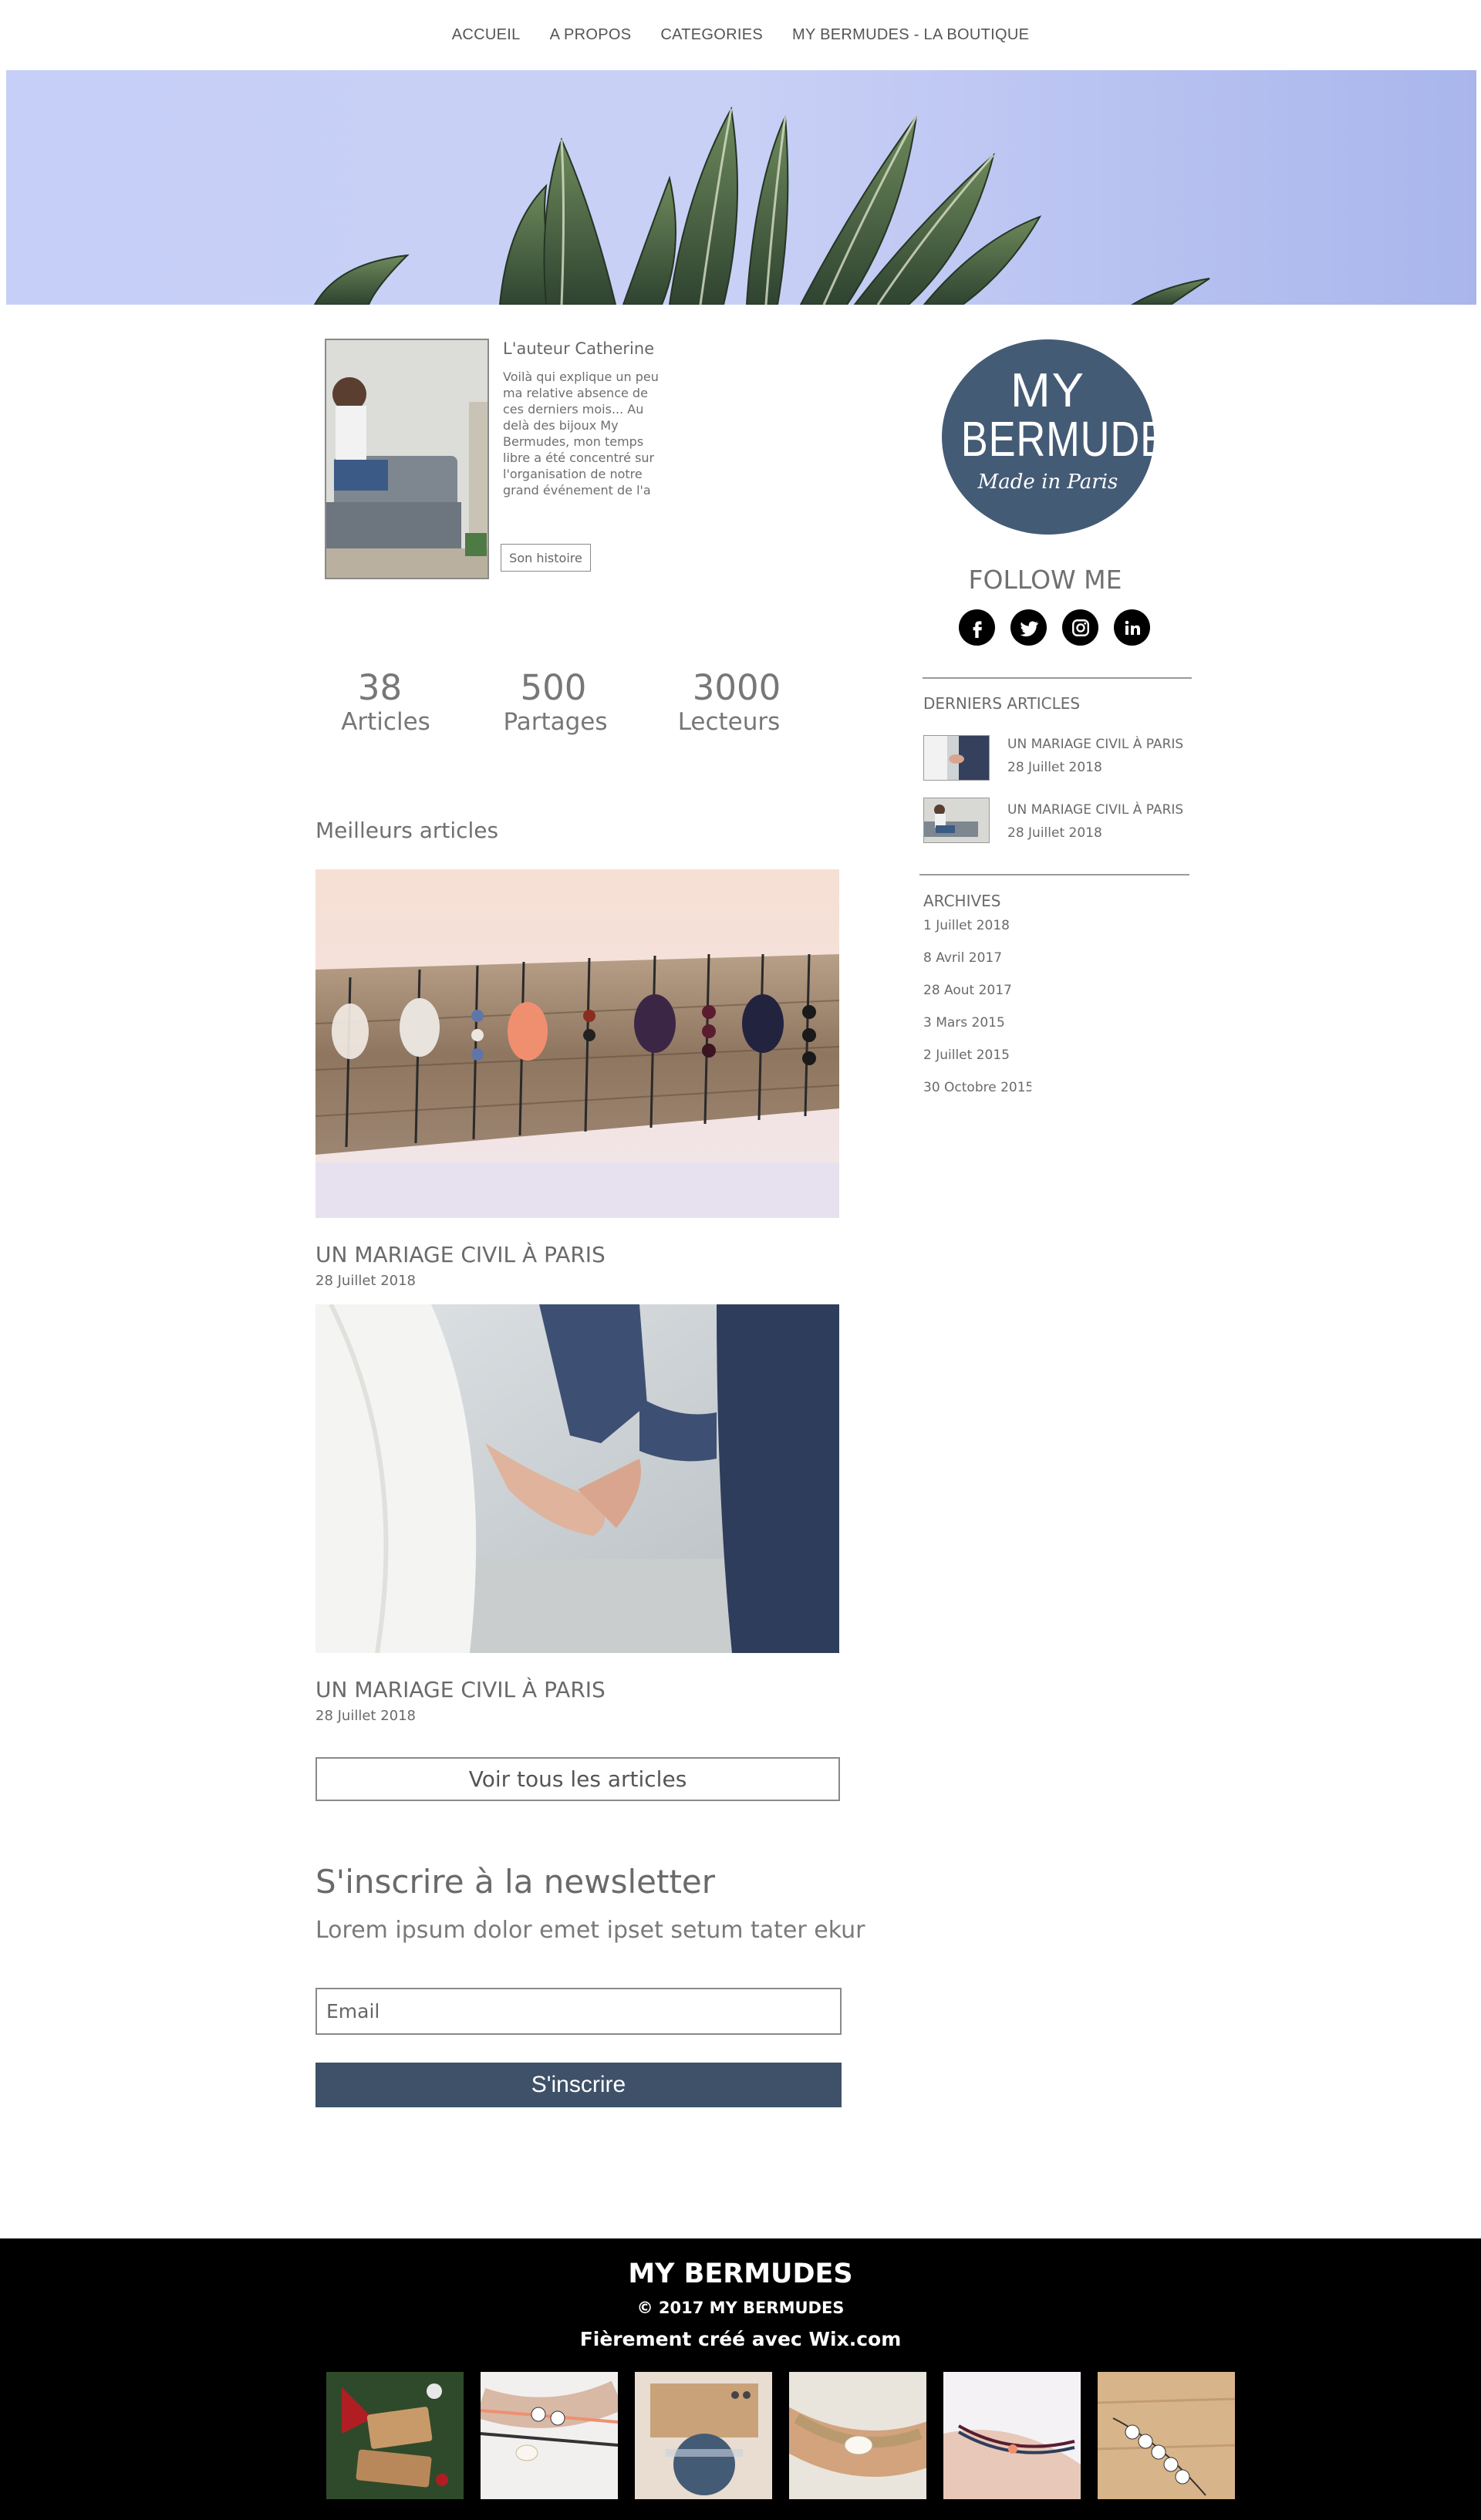 This screenshot has height=2520, width=1481. What do you see at coordinates (740, 2274) in the screenshot?
I see `footer-brand: MY BERMUDES` at bounding box center [740, 2274].